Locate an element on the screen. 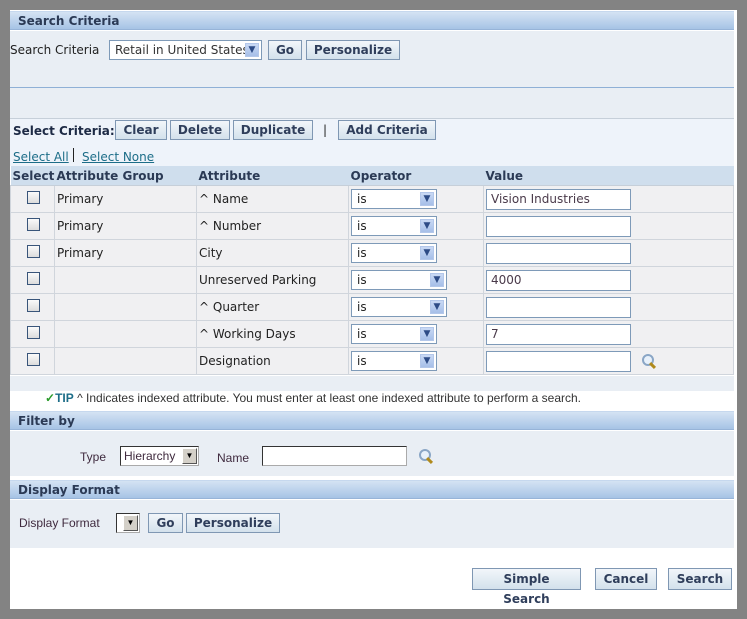 Image resolution: width=747 pixels, height=619 pixels. table-row: Designation is ▼ is located at coordinates (372, 361).